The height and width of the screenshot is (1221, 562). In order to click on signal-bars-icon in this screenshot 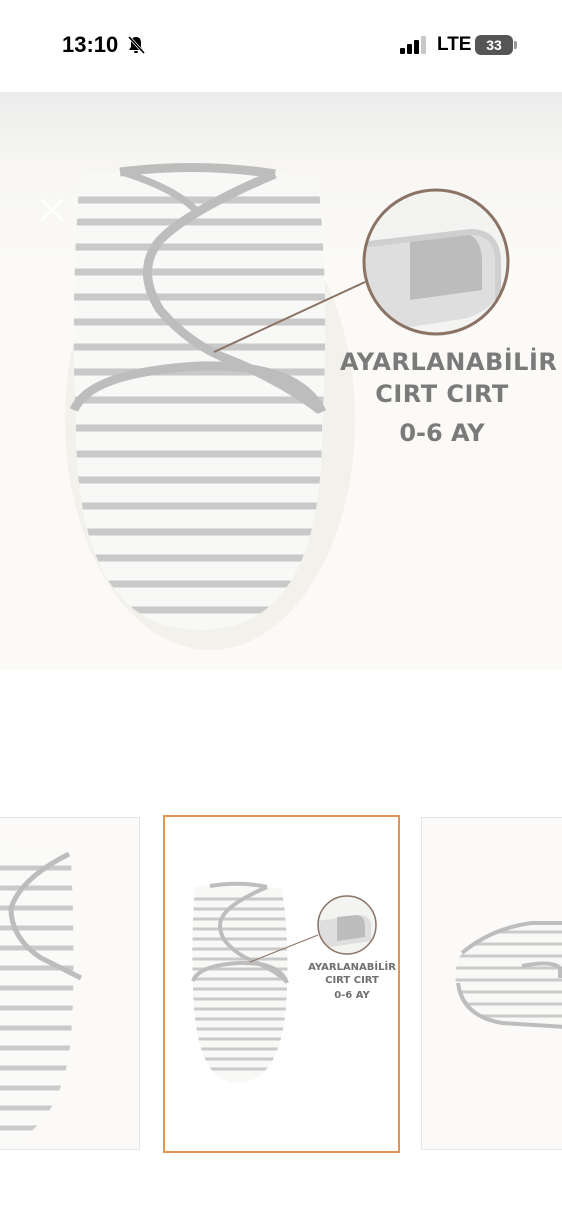, I will do `click(413, 45)`.